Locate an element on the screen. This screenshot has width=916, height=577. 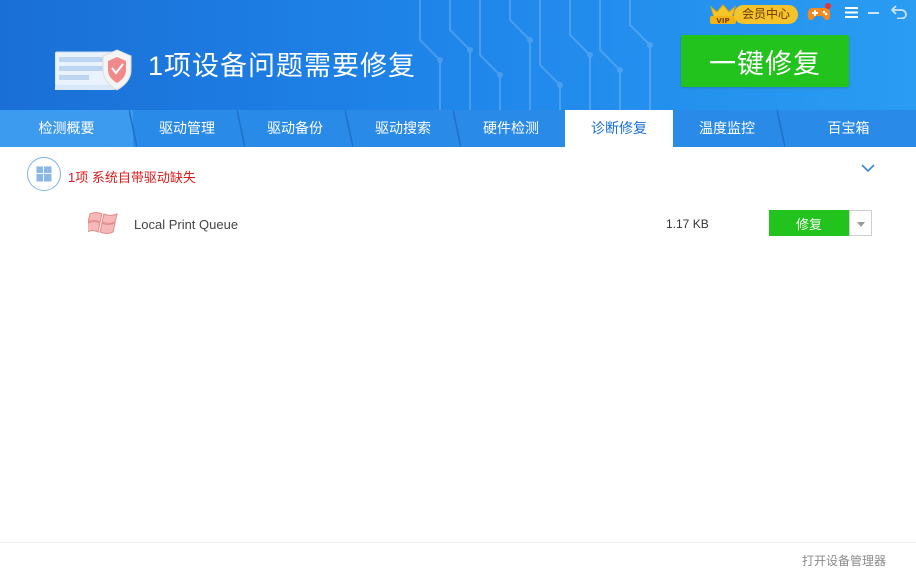
windows-icon-glyph is located at coordinates (44, 174).